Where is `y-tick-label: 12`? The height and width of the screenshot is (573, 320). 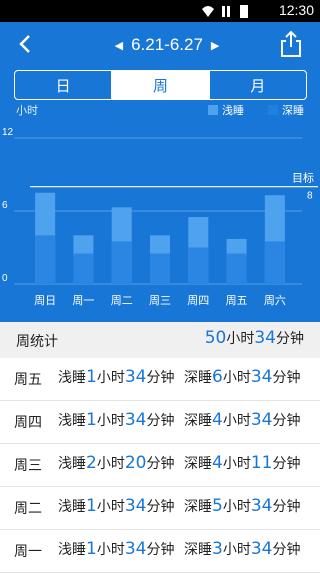
y-tick-label: 12 is located at coordinates (8, 132).